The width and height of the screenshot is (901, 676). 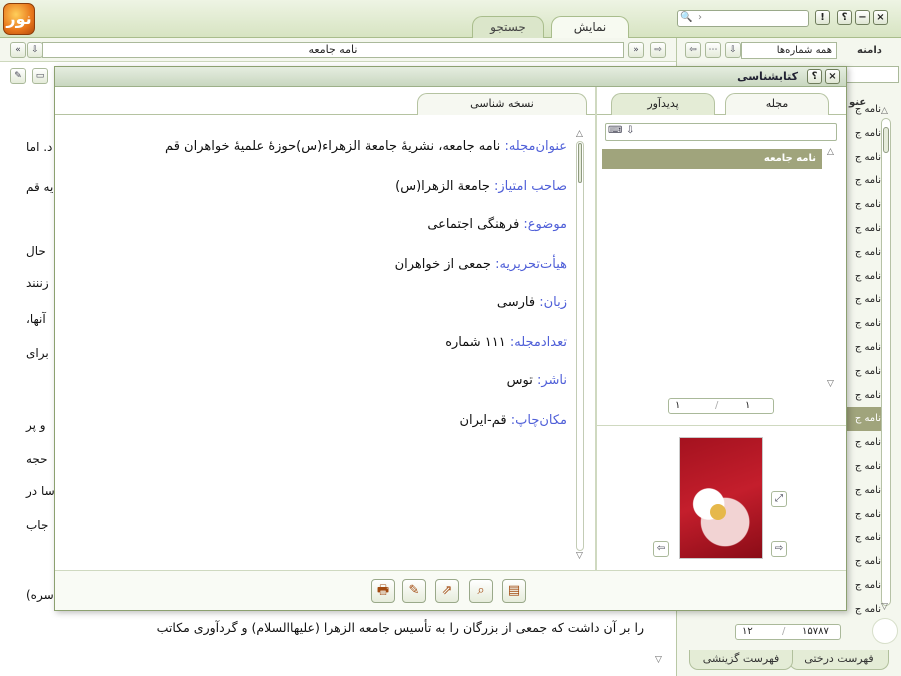 What do you see at coordinates (530, 186) in the screenshot?
I see `field-key: صاحب امتیاز:` at bounding box center [530, 186].